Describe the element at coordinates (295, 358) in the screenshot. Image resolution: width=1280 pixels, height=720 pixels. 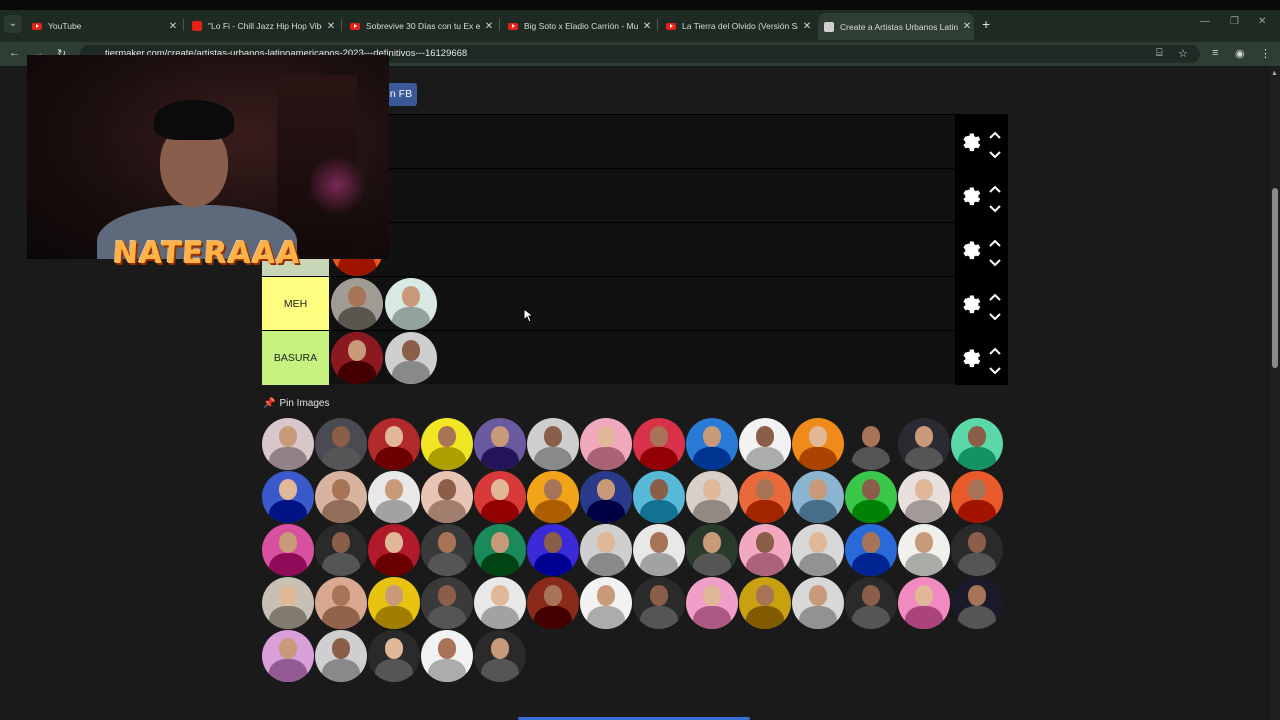
I see `tier-label: BASURA` at that location.